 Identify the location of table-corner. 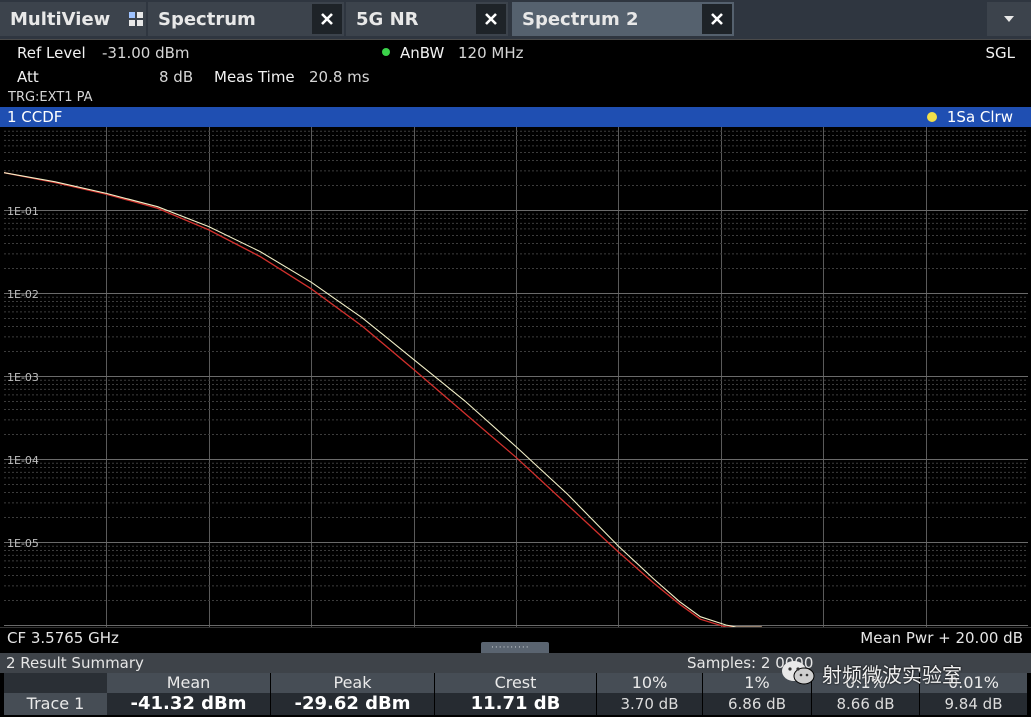
(55, 683).